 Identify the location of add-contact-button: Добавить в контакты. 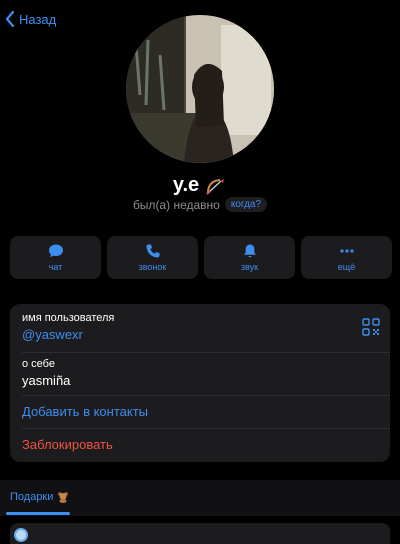
(200, 411).